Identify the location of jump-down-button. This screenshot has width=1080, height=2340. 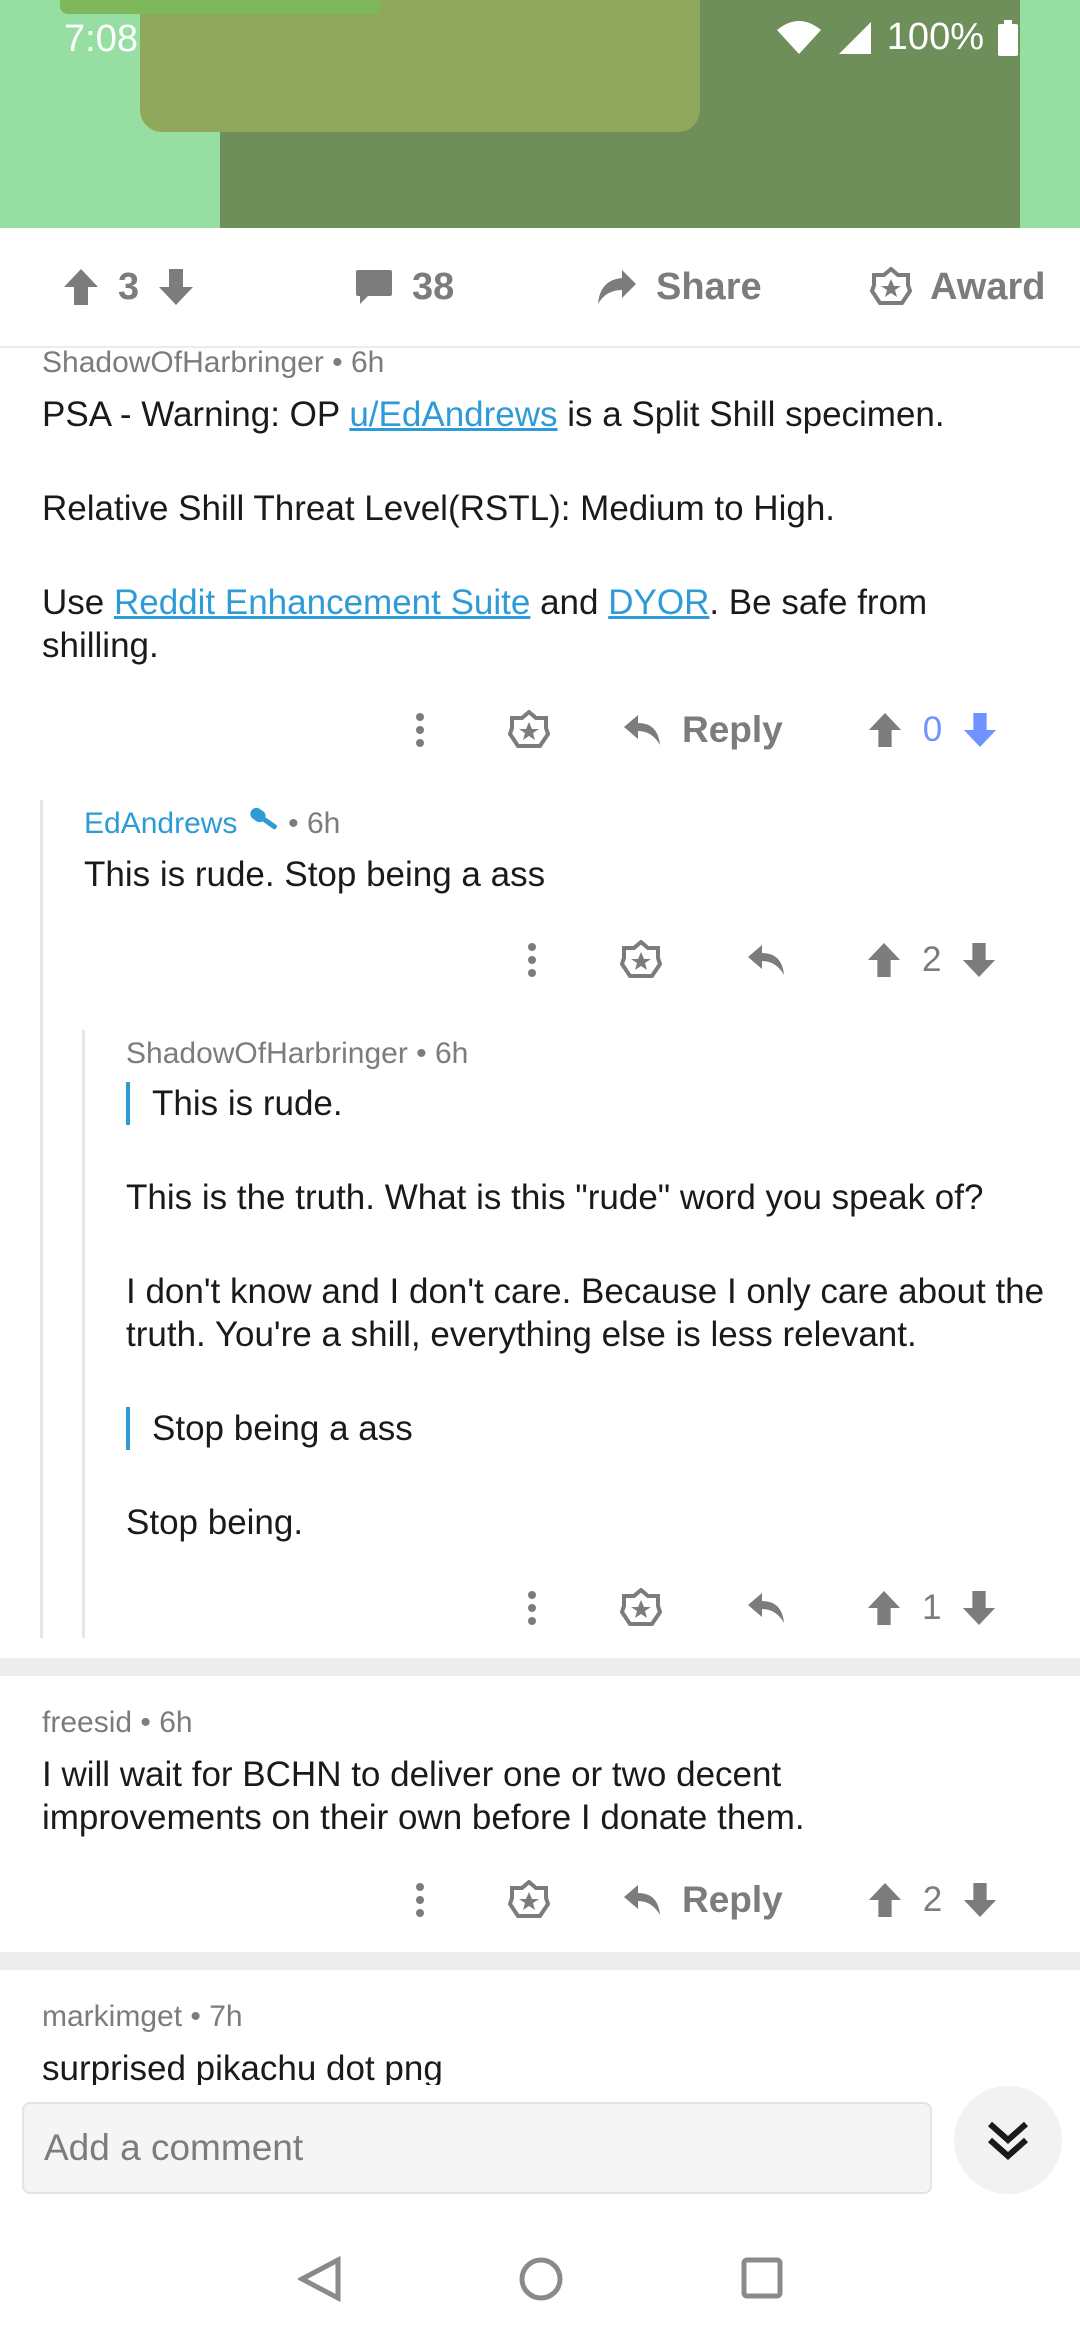
(1008, 2140).